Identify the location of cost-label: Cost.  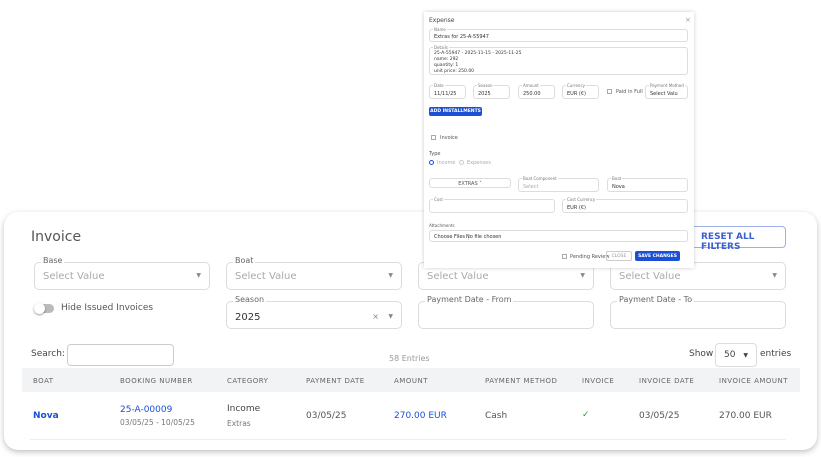
(438, 199).